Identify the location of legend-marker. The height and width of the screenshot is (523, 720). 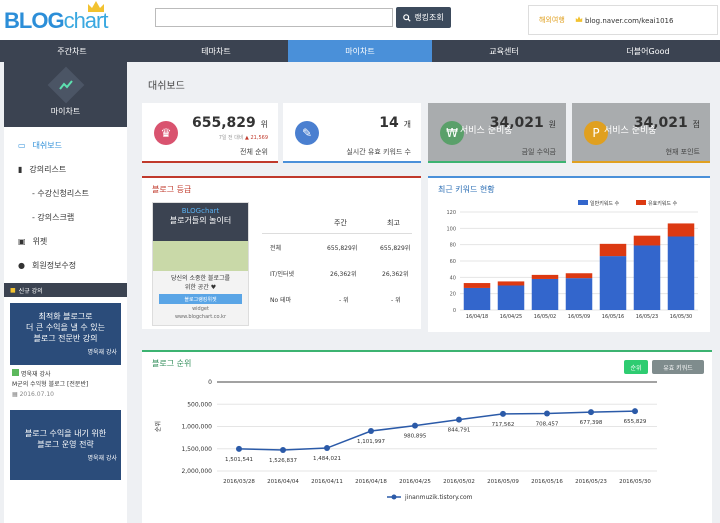
(394, 497).